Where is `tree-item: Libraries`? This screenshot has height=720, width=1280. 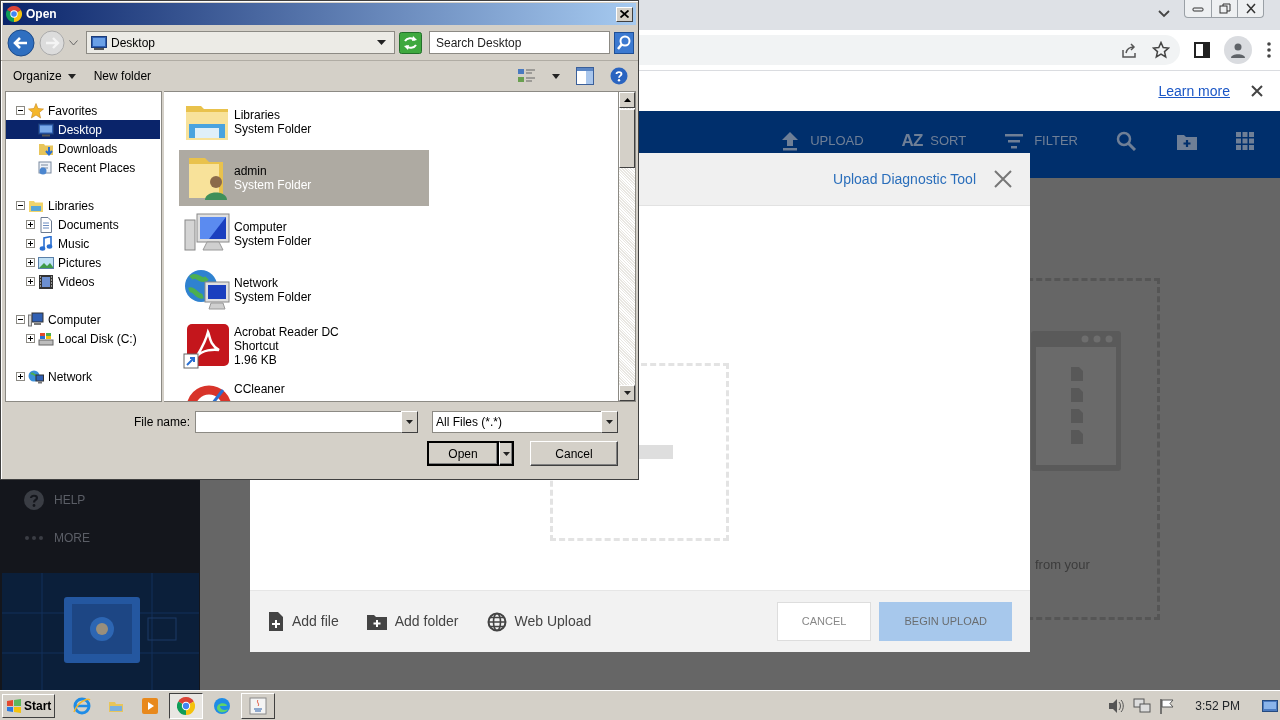
tree-item: Libraries is located at coordinates (83, 205).